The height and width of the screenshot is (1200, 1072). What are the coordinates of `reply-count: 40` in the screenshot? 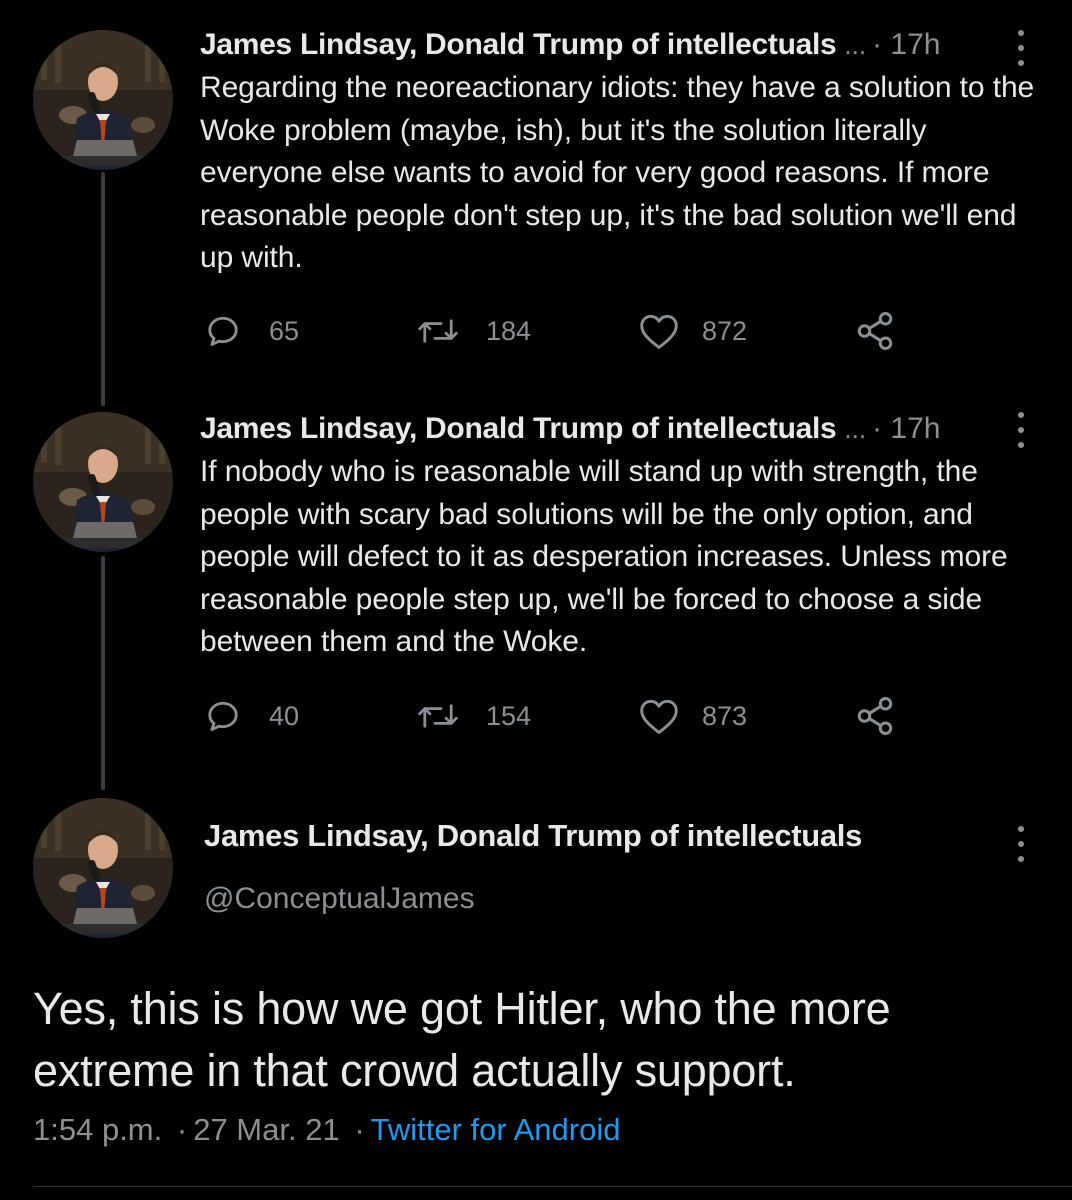 It's located at (284, 715).